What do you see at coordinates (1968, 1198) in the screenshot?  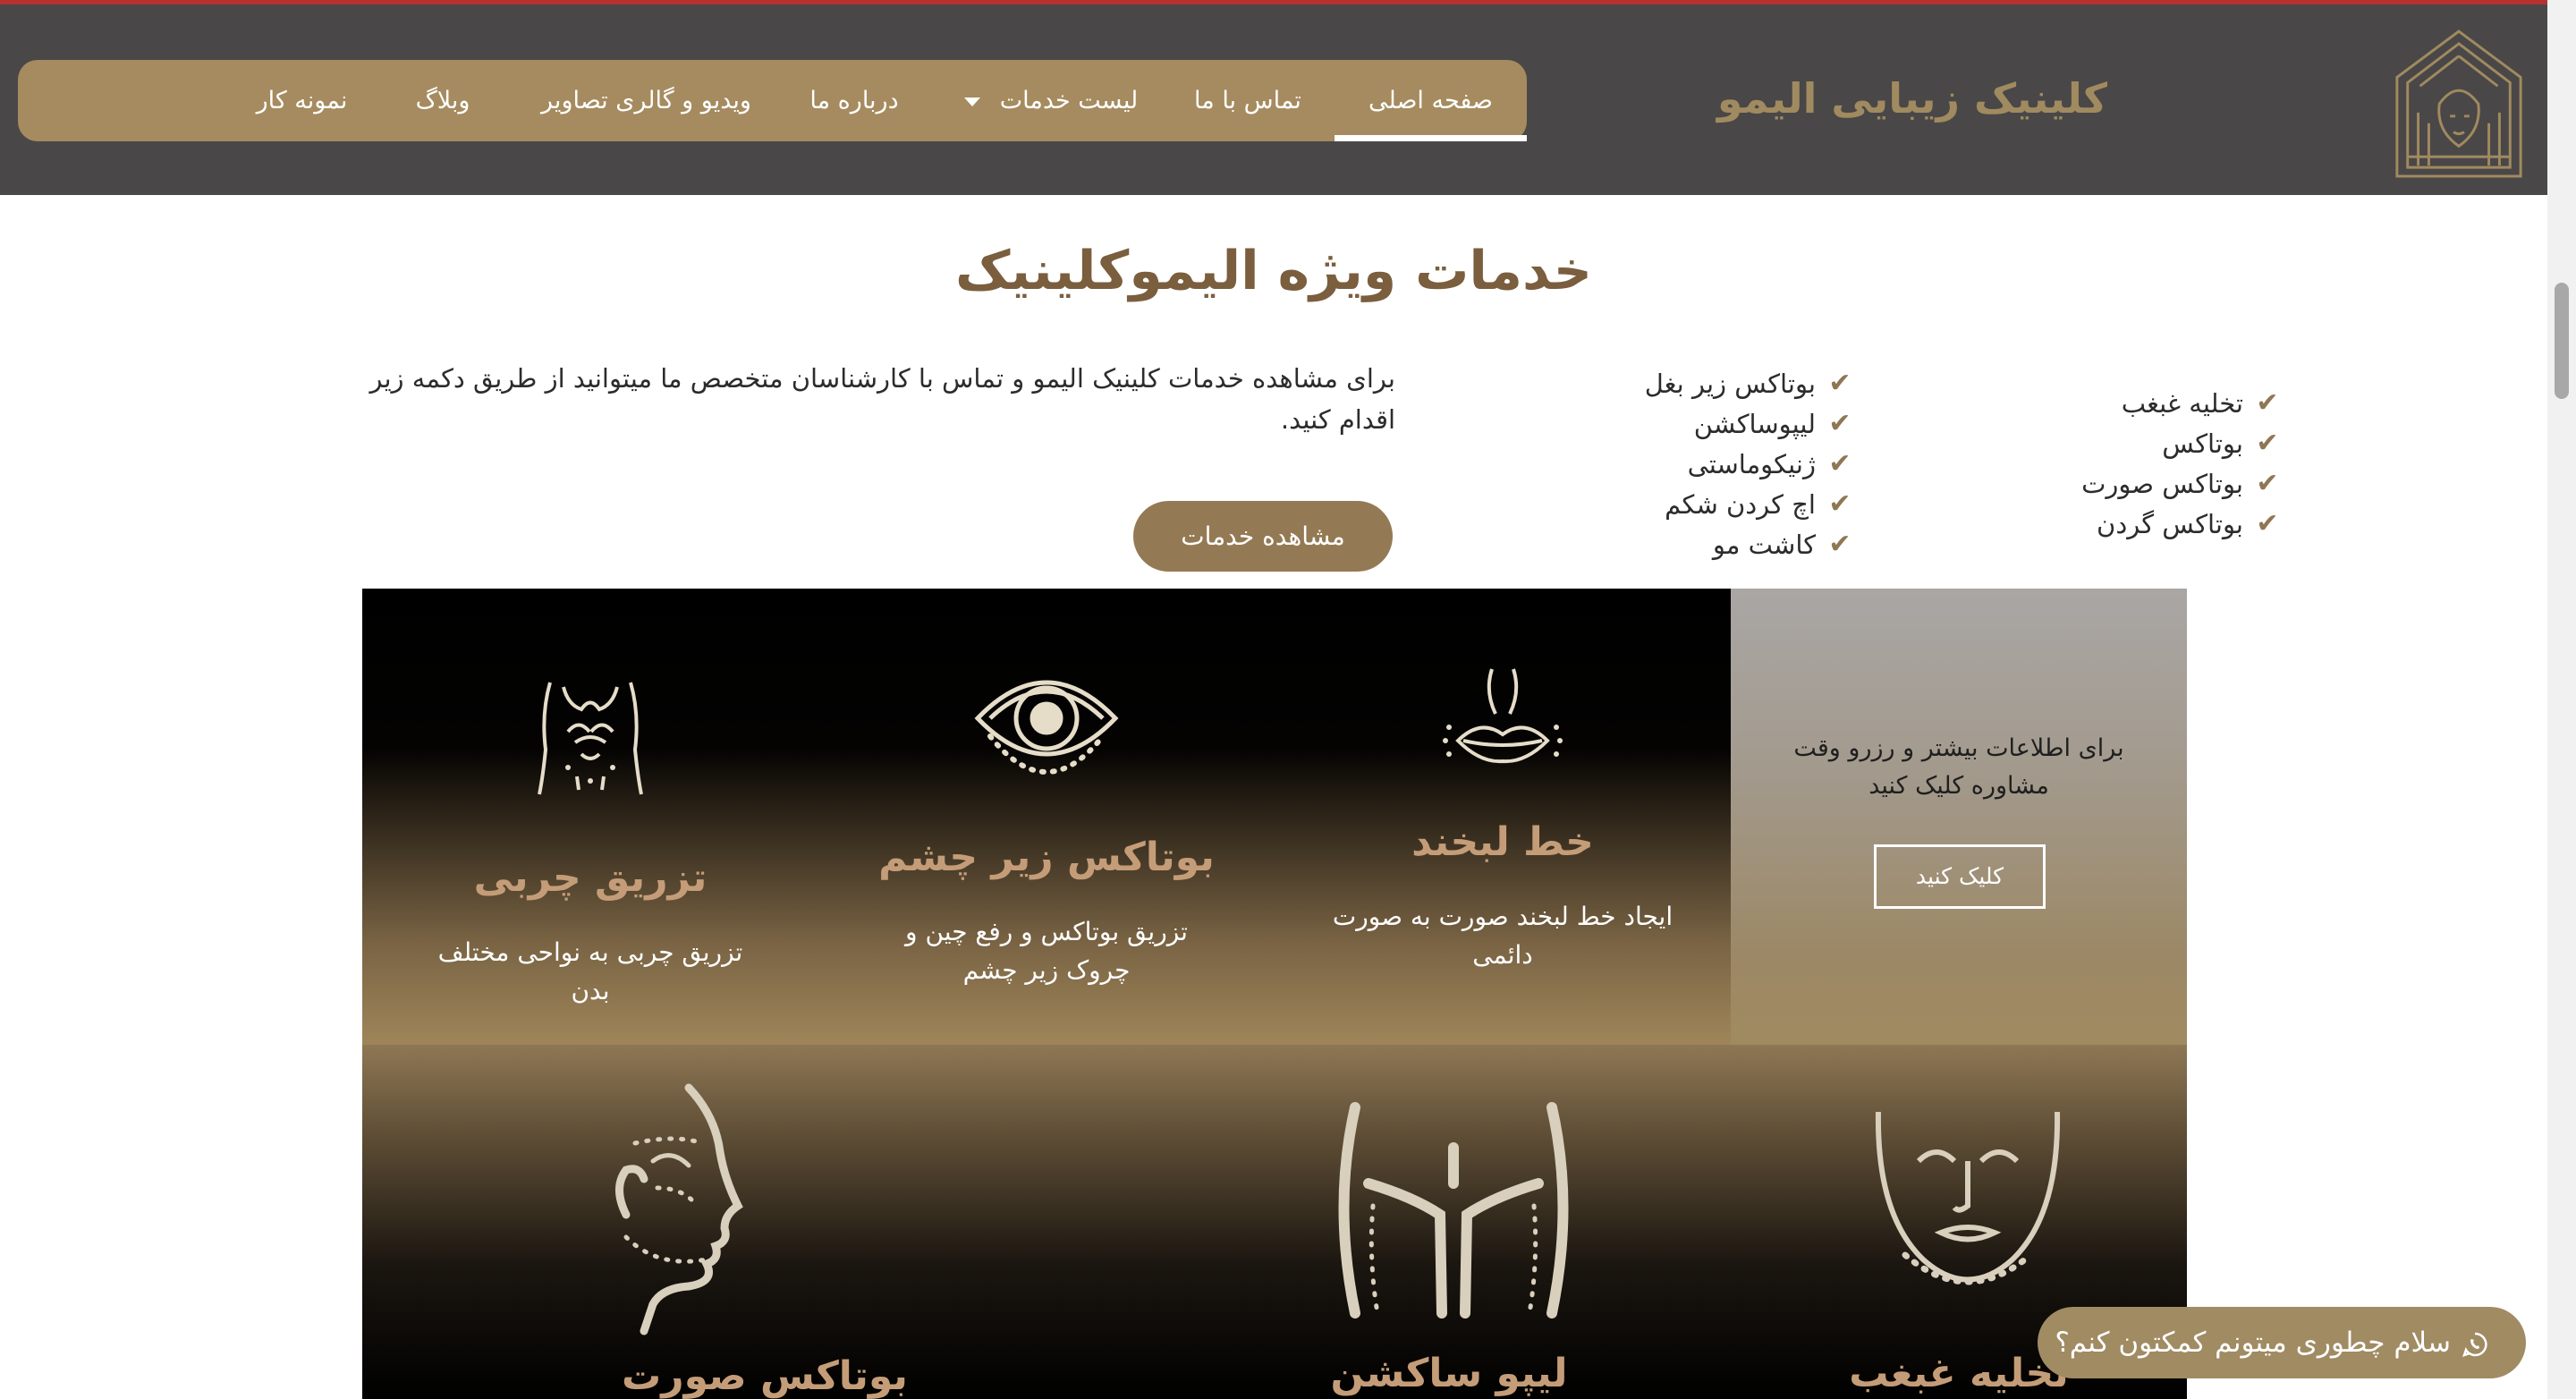 I see `face-front-icon` at bounding box center [1968, 1198].